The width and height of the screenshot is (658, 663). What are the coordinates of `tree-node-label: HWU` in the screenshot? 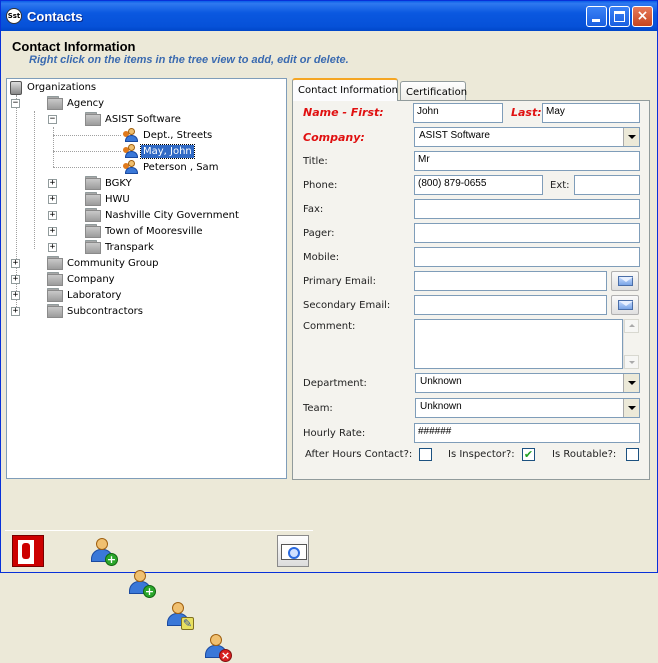 It's located at (117, 199).